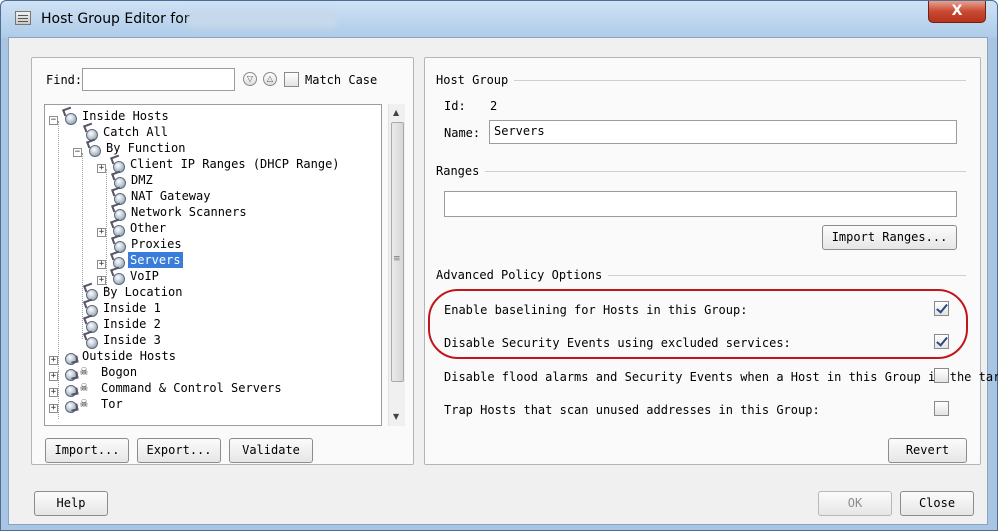 This screenshot has width=998, height=531. Describe the element at coordinates (219, 164) in the screenshot. I see `tree-item-client-ip-ranges: + Client IP Ranges (DHCP Range)` at that location.